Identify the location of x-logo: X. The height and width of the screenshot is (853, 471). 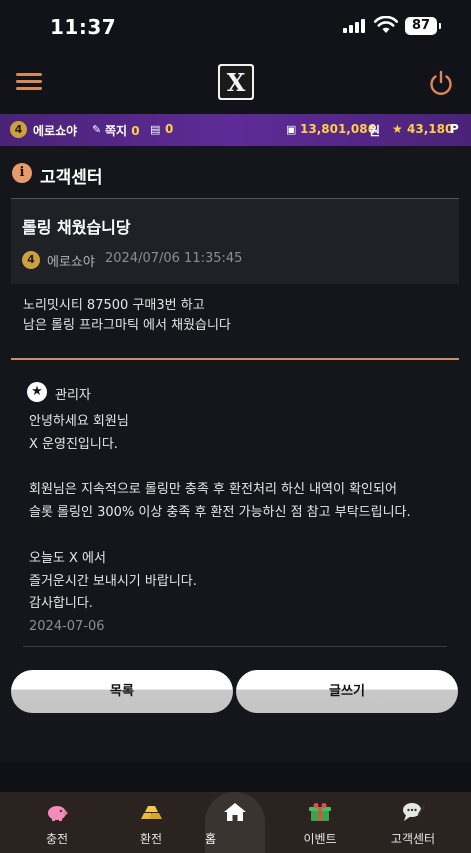
(236, 82).